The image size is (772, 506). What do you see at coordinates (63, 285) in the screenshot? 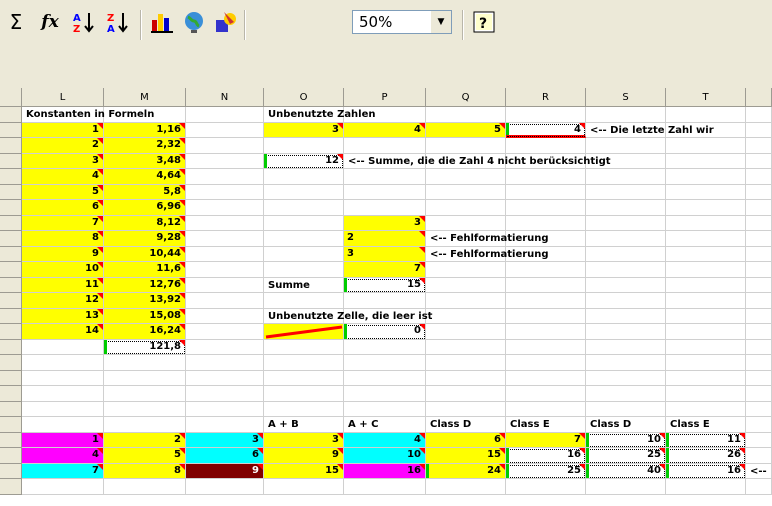
I see `cell-l-value: 11` at bounding box center [63, 285].